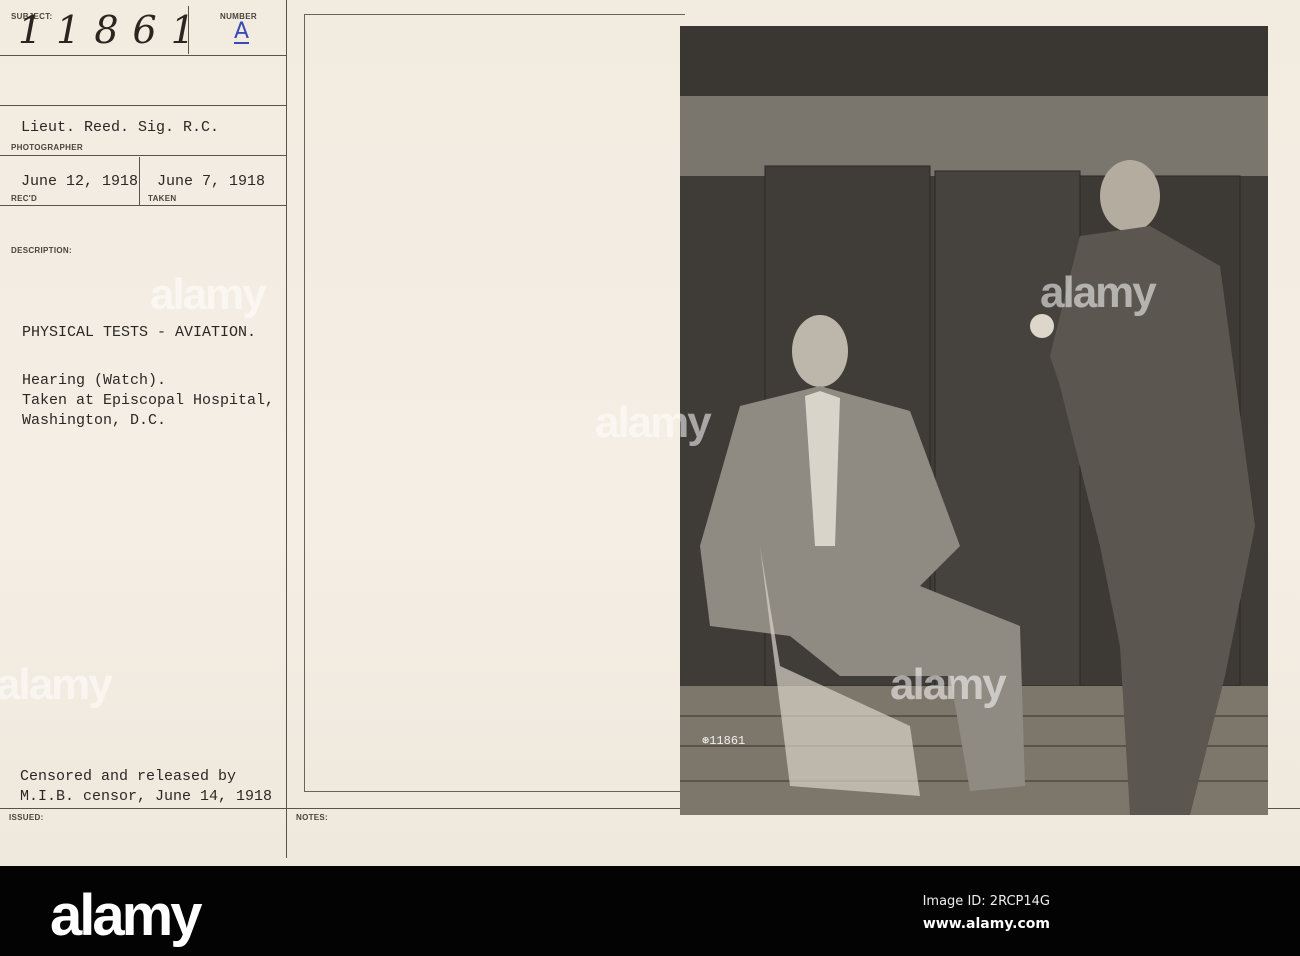  I want to click on subject-number: 11861, so click(113, 30).